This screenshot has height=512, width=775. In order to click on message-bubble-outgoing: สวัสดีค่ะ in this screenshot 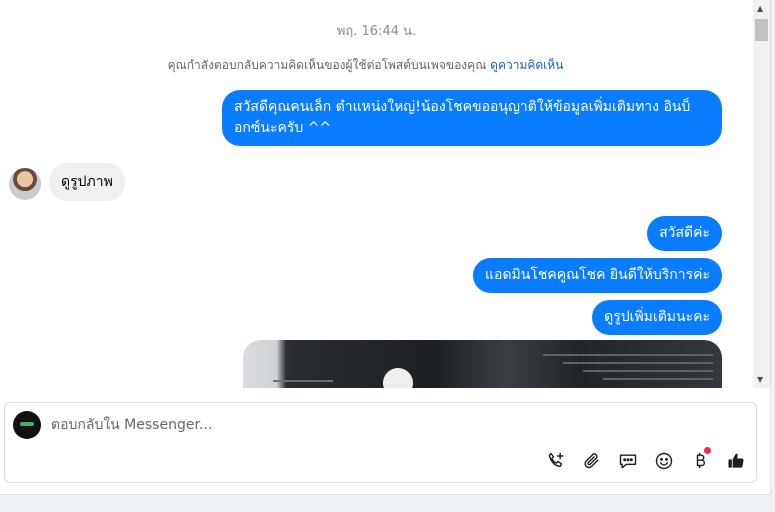, I will do `click(684, 233)`.